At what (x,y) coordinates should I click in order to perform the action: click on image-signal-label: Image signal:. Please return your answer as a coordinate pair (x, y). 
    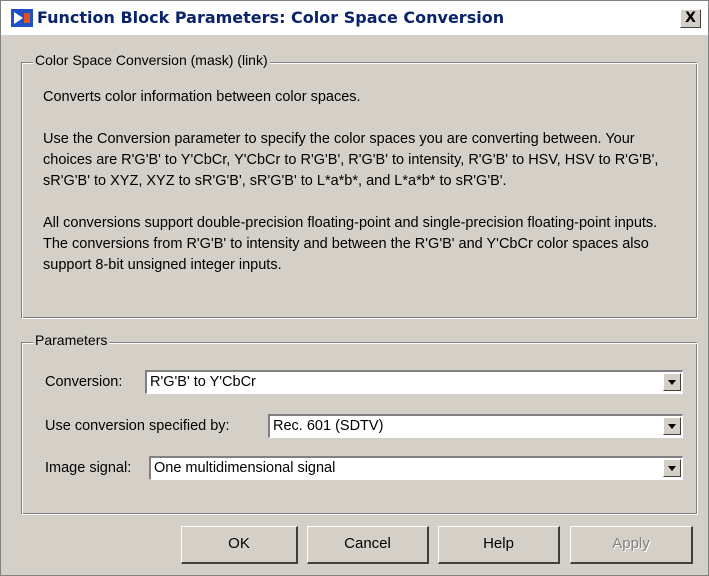
    Looking at the image, I should click on (88, 468).